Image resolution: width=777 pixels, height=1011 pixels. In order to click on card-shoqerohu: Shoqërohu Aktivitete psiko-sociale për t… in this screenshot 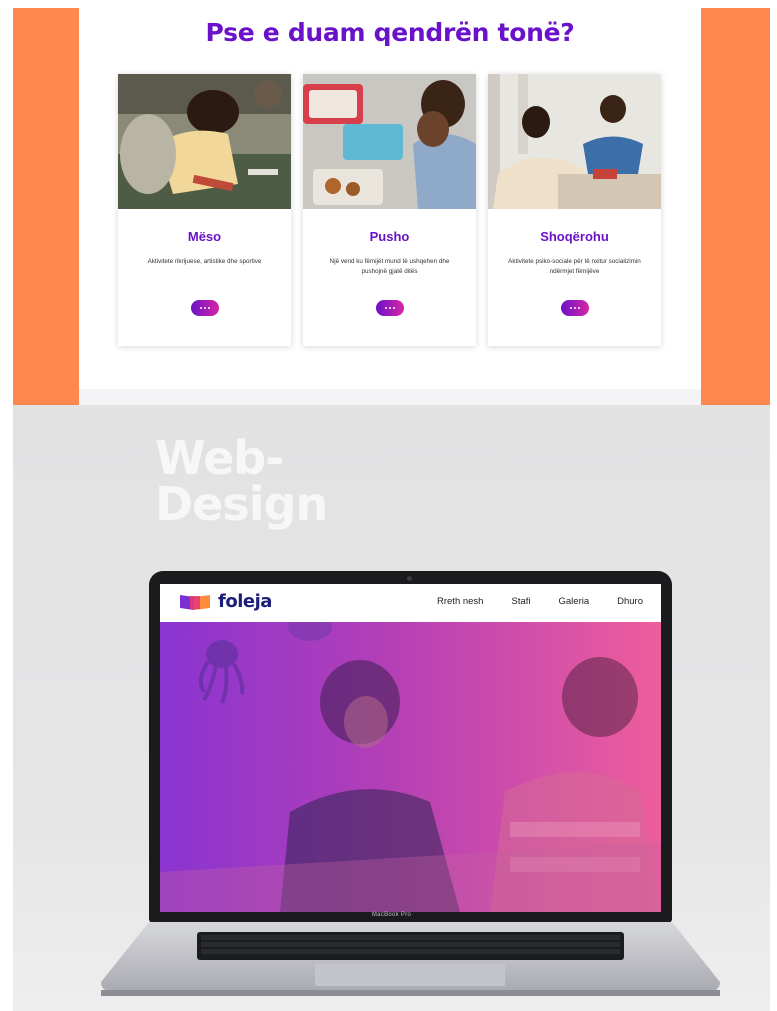, I will do `click(574, 210)`.